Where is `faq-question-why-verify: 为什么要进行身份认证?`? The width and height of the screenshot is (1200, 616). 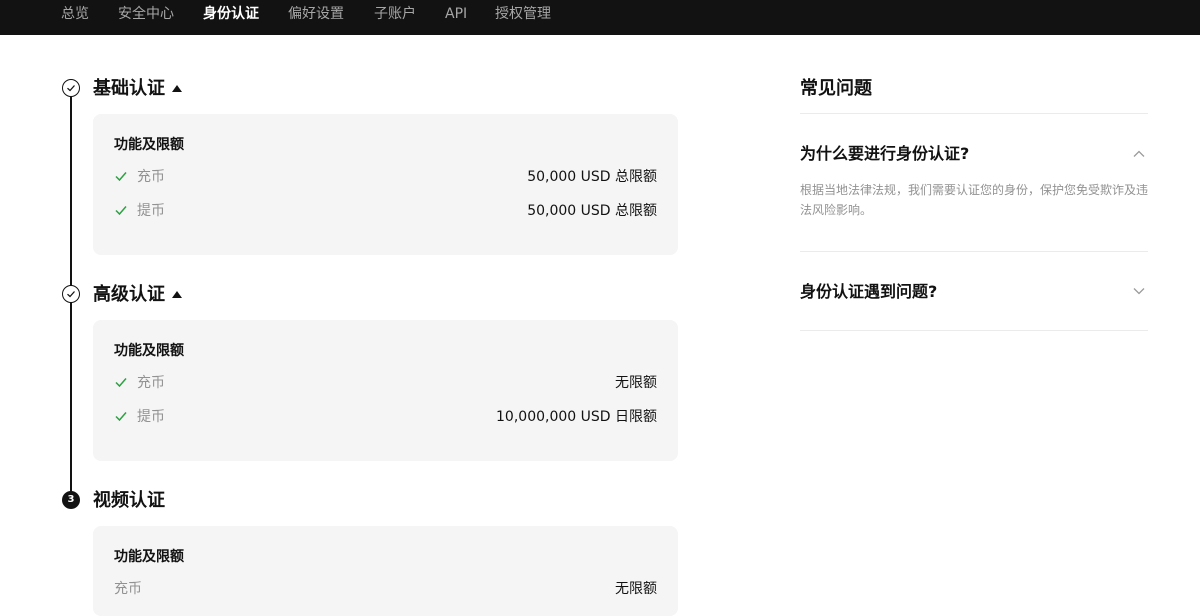 faq-question-why-verify: 为什么要进行身份认证? is located at coordinates (884, 154).